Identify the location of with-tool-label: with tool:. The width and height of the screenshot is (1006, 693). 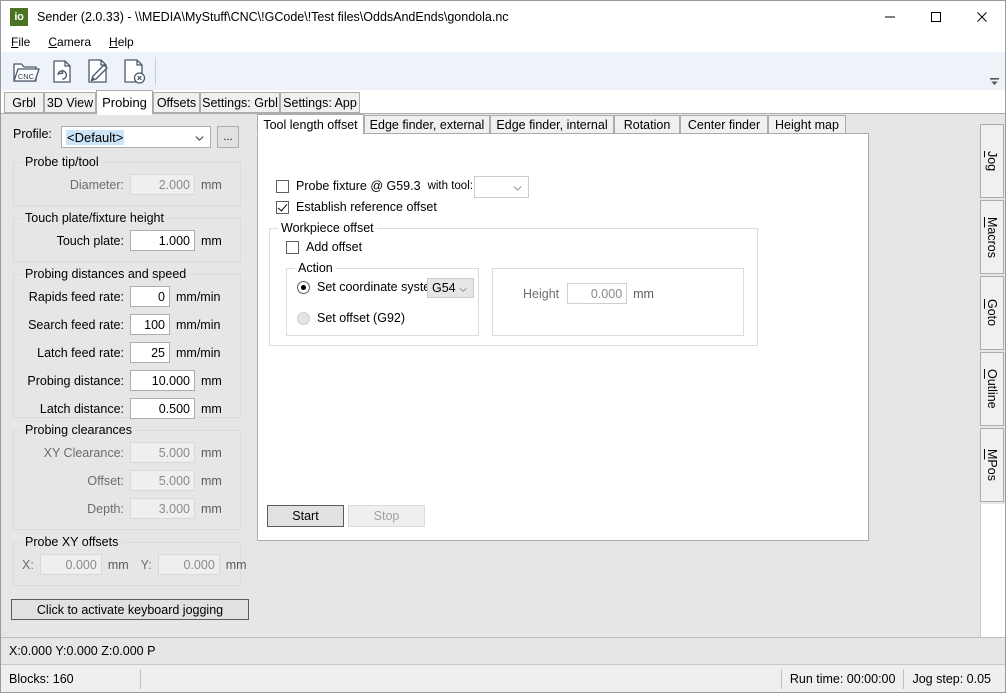
(450, 186).